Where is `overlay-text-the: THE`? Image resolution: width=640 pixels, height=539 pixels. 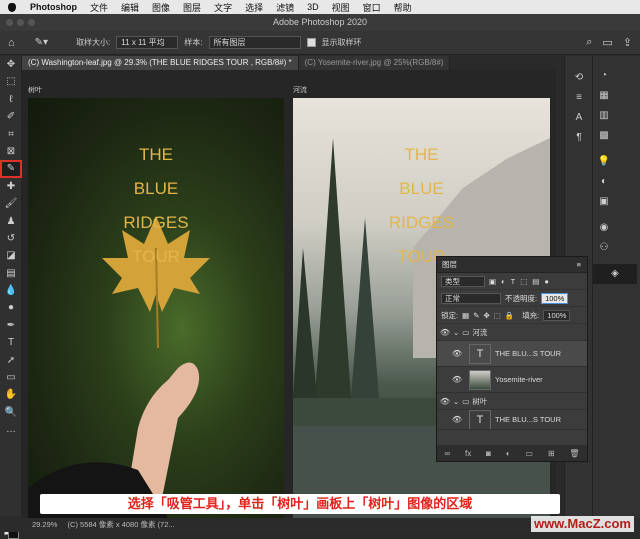
overlay-text-the: THE is located at coordinates (156, 155).